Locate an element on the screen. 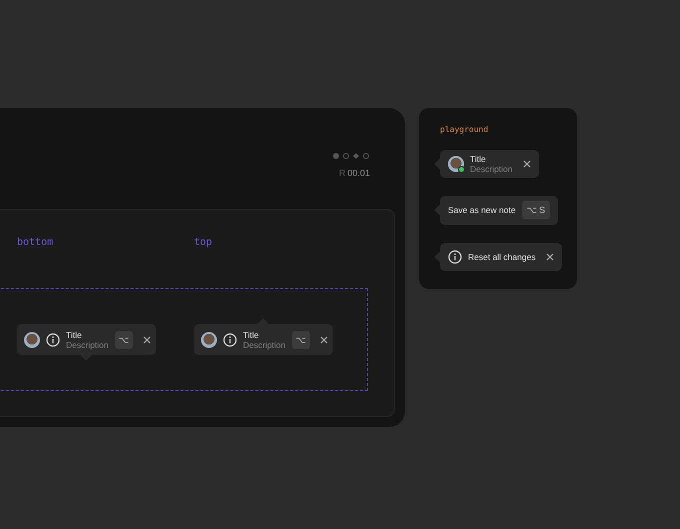 This screenshot has height=529, width=680. reading-value: 00.01 is located at coordinates (358, 173).